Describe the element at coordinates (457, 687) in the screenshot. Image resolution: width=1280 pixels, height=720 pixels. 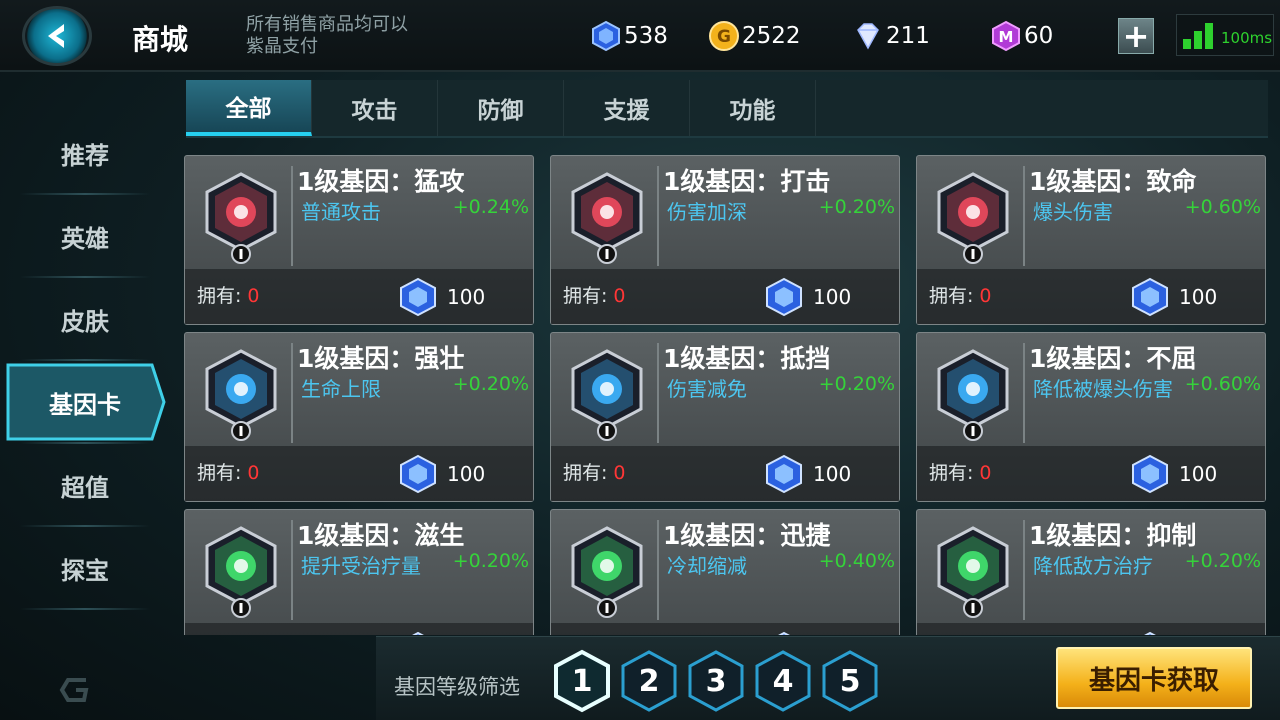
I see `level-filter-label: 基因等级筛选` at that location.